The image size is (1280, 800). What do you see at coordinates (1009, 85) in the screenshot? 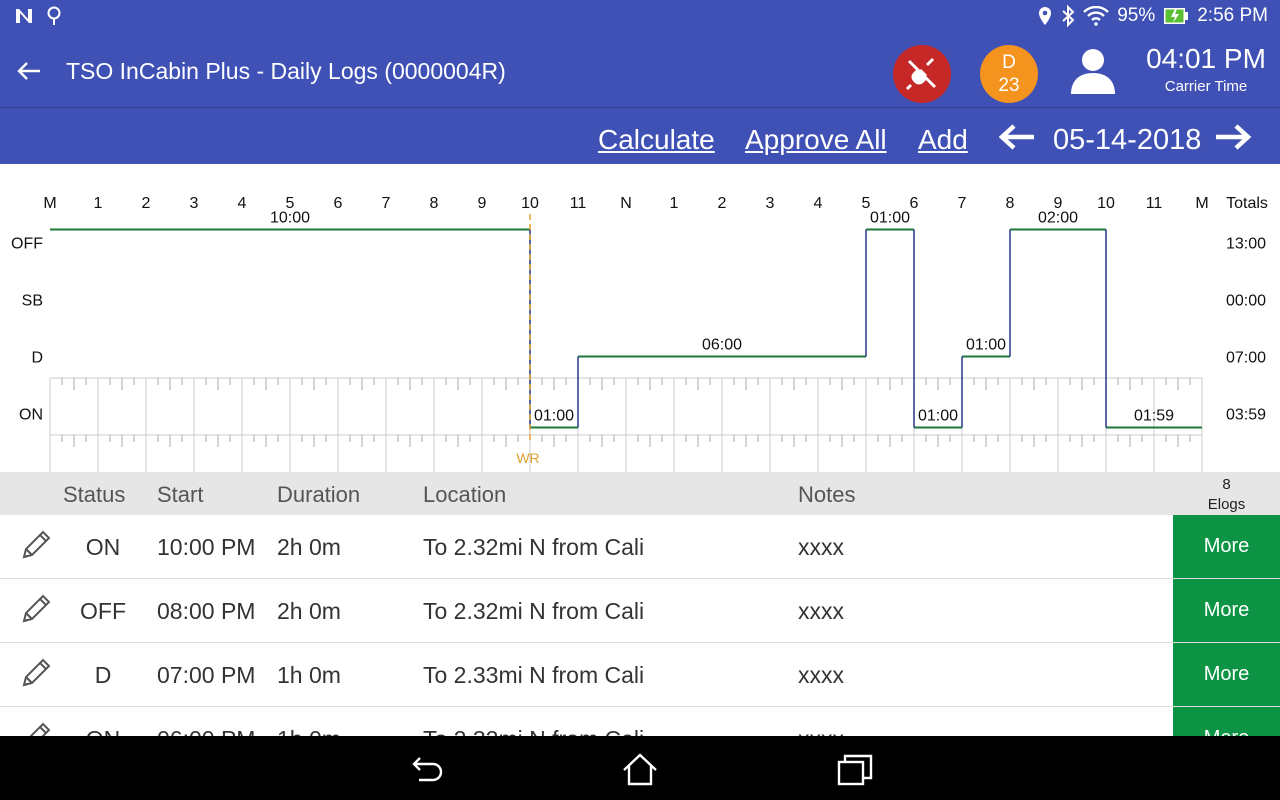
I see `duty-badge-number: 23` at bounding box center [1009, 85].